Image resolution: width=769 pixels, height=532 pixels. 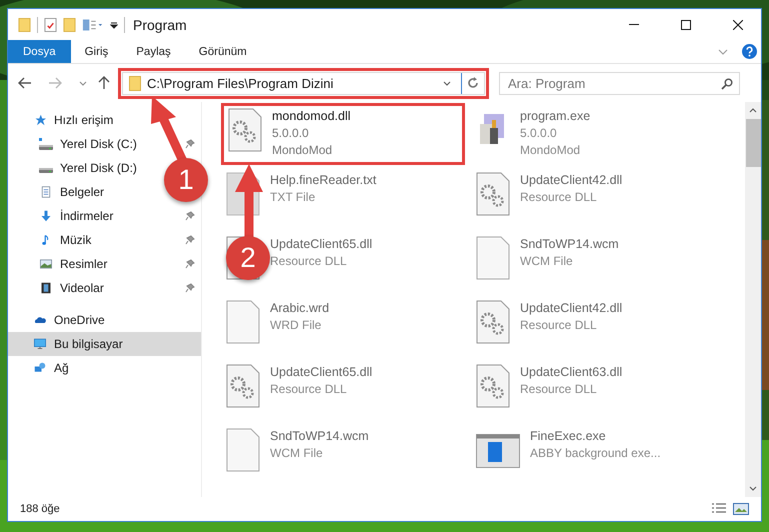 I want to click on file-detail: WRD File, so click(x=296, y=325).